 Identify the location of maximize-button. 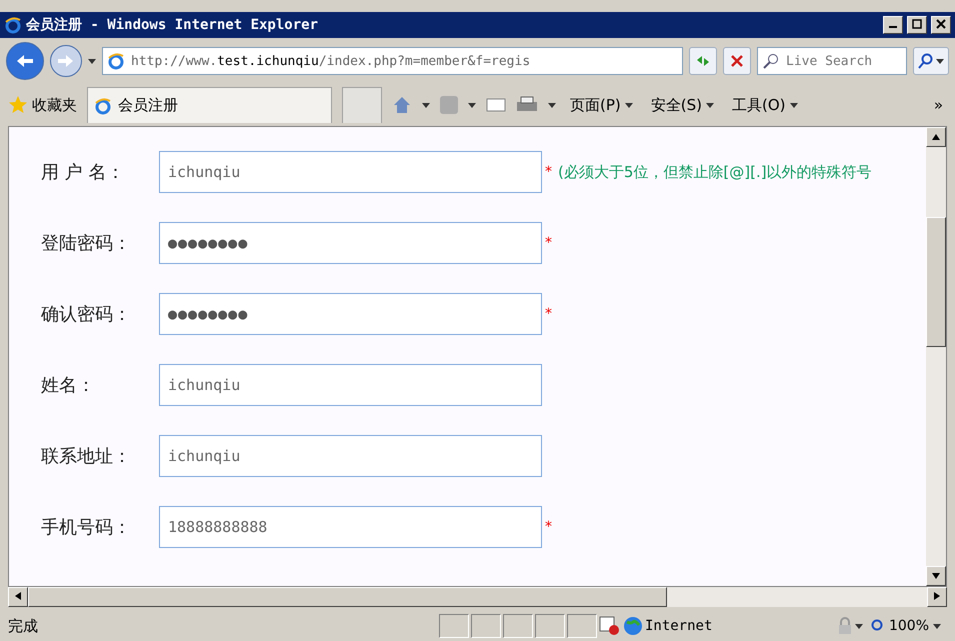
(917, 25).